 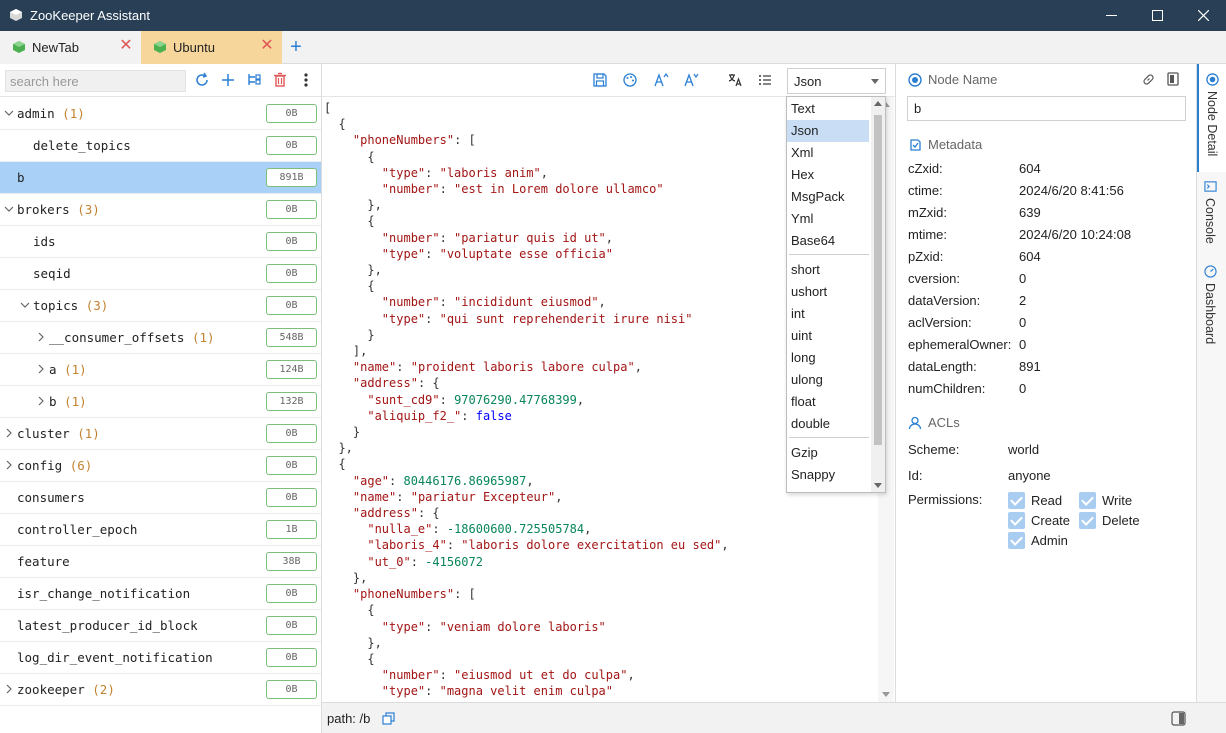 What do you see at coordinates (735, 80) in the screenshot?
I see `translate-icon` at bounding box center [735, 80].